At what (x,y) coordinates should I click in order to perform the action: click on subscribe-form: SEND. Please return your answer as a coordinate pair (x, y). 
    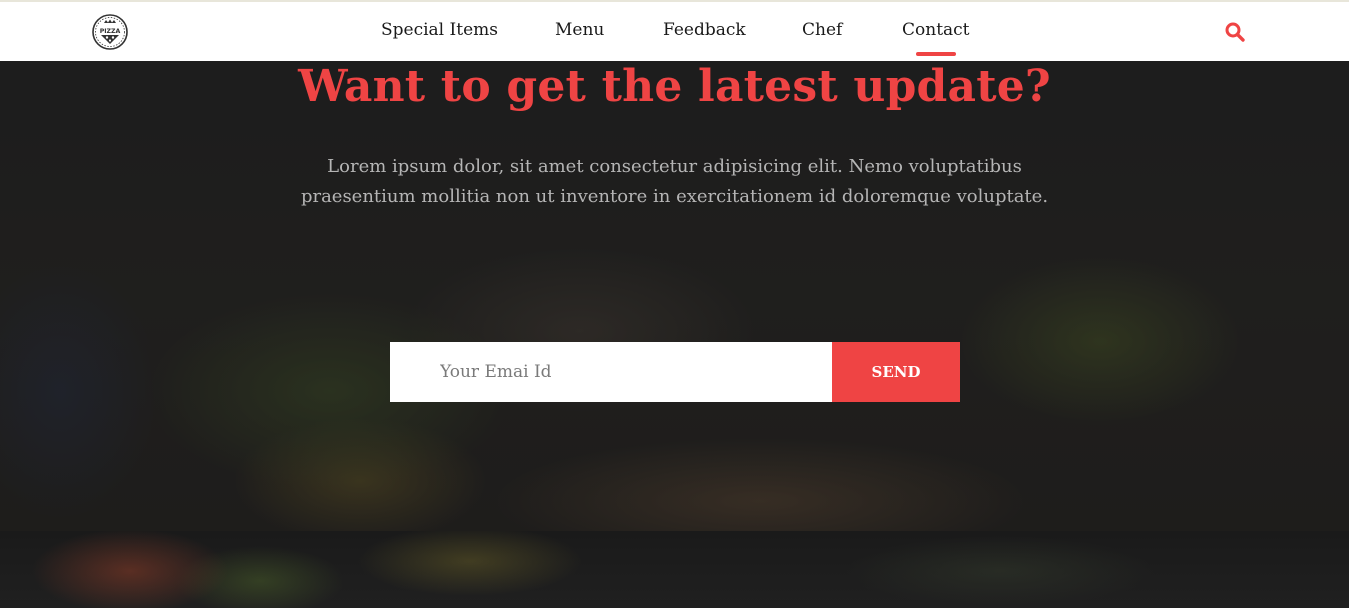
    Looking at the image, I should click on (675, 372).